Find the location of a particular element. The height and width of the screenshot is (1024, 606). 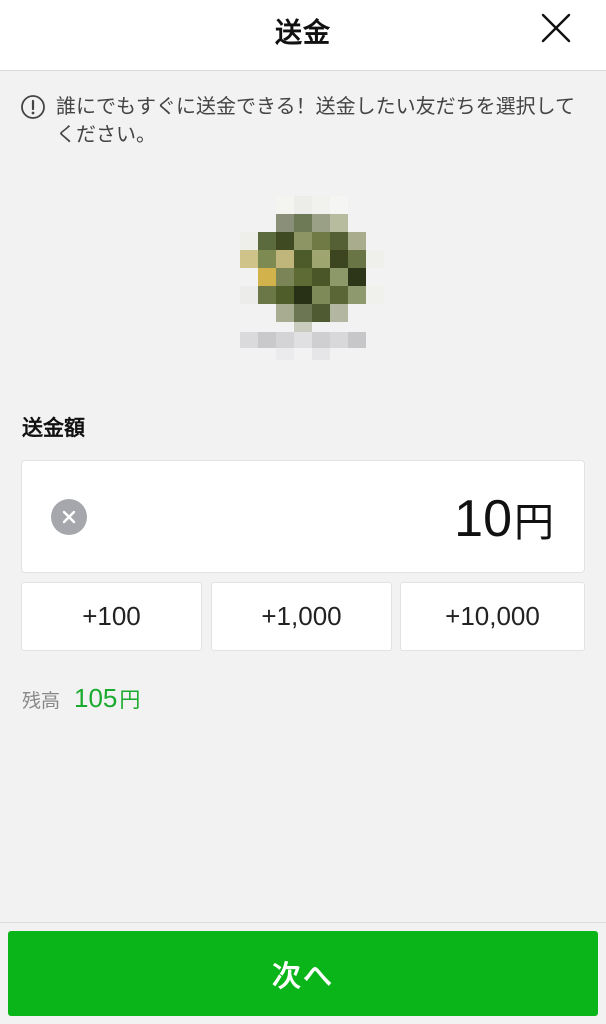

amount-input: 10 円 is located at coordinates (303, 516).